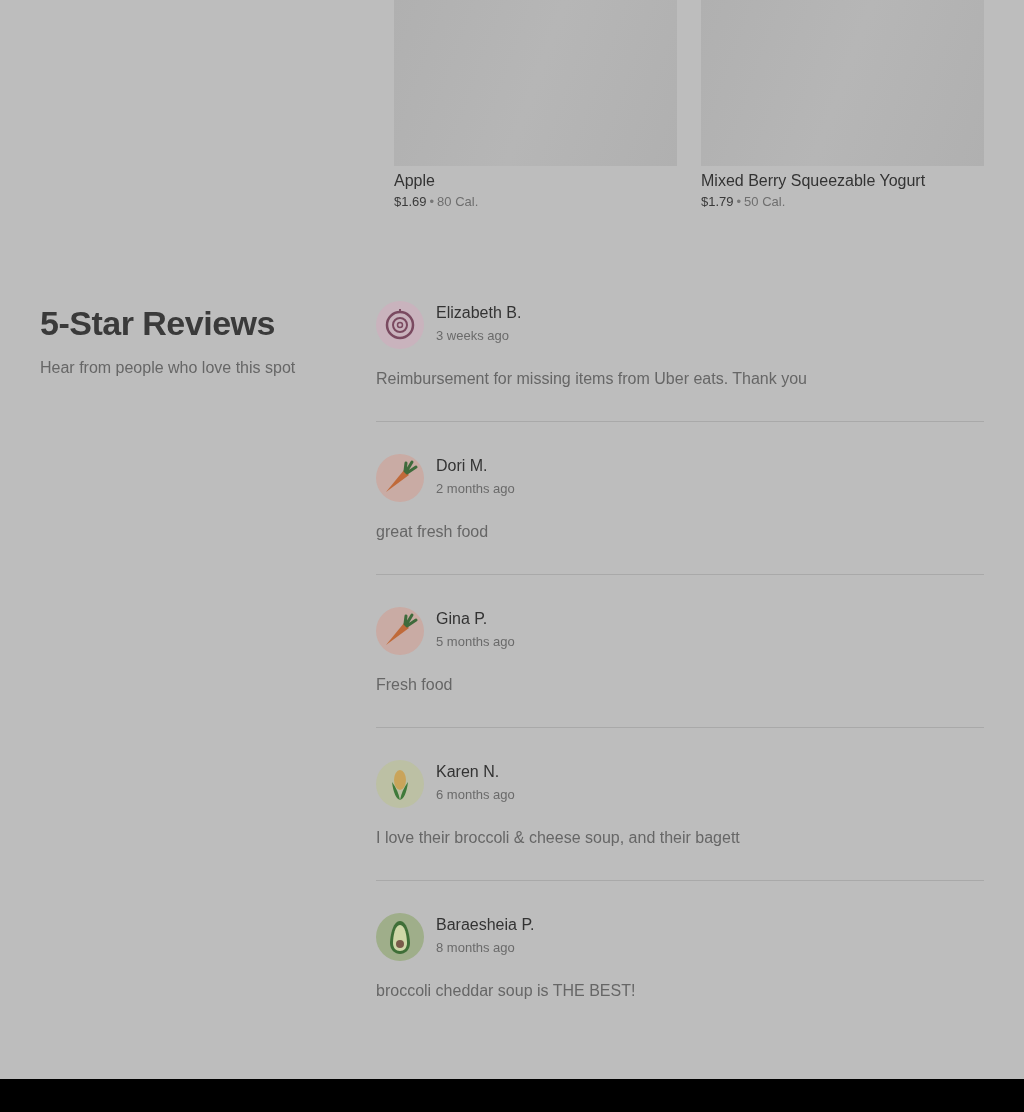 Image resolution: width=1024 pixels, height=1112 pixels. What do you see at coordinates (485, 925) in the screenshot?
I see `reviewer-name: Baraesheia P.` at bounding box center [485, 925].